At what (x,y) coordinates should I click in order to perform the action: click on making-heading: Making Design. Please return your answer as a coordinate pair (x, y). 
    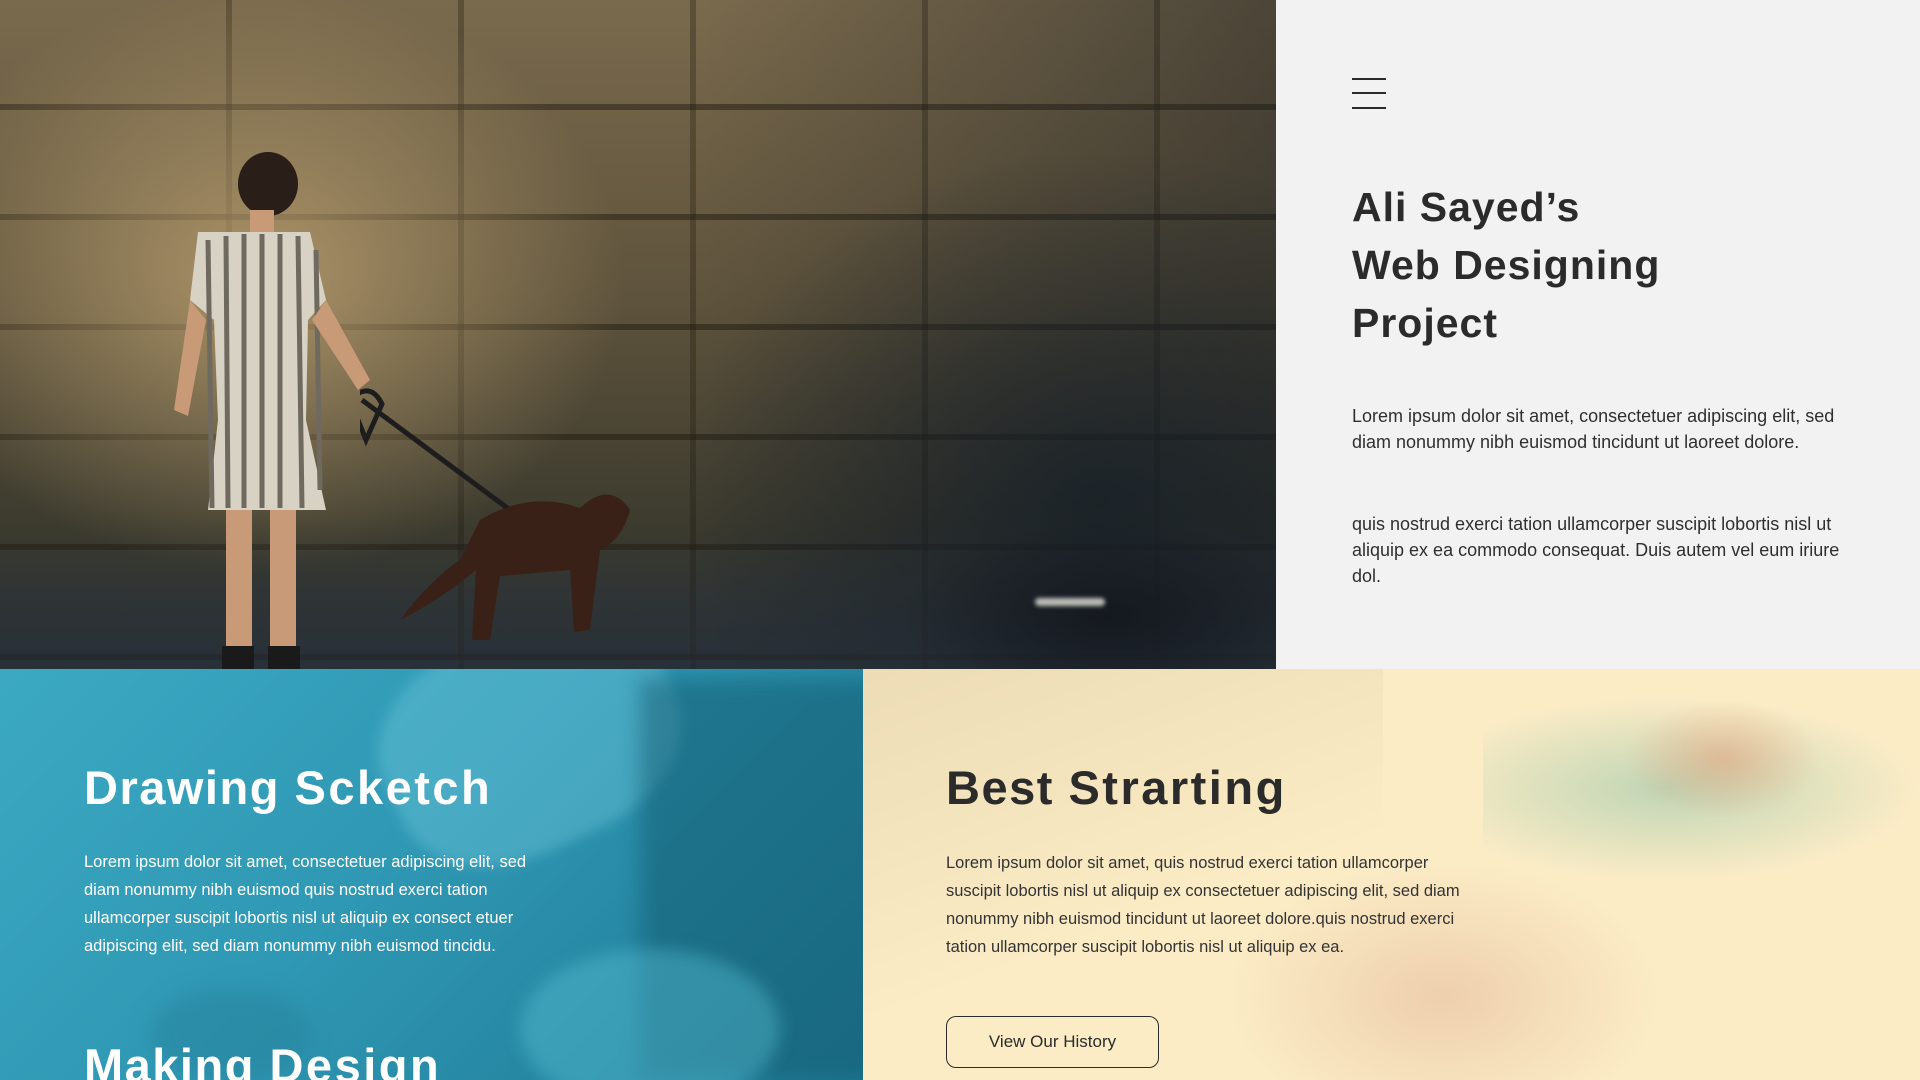
    Looking at the image, I should click on (262, 1059).